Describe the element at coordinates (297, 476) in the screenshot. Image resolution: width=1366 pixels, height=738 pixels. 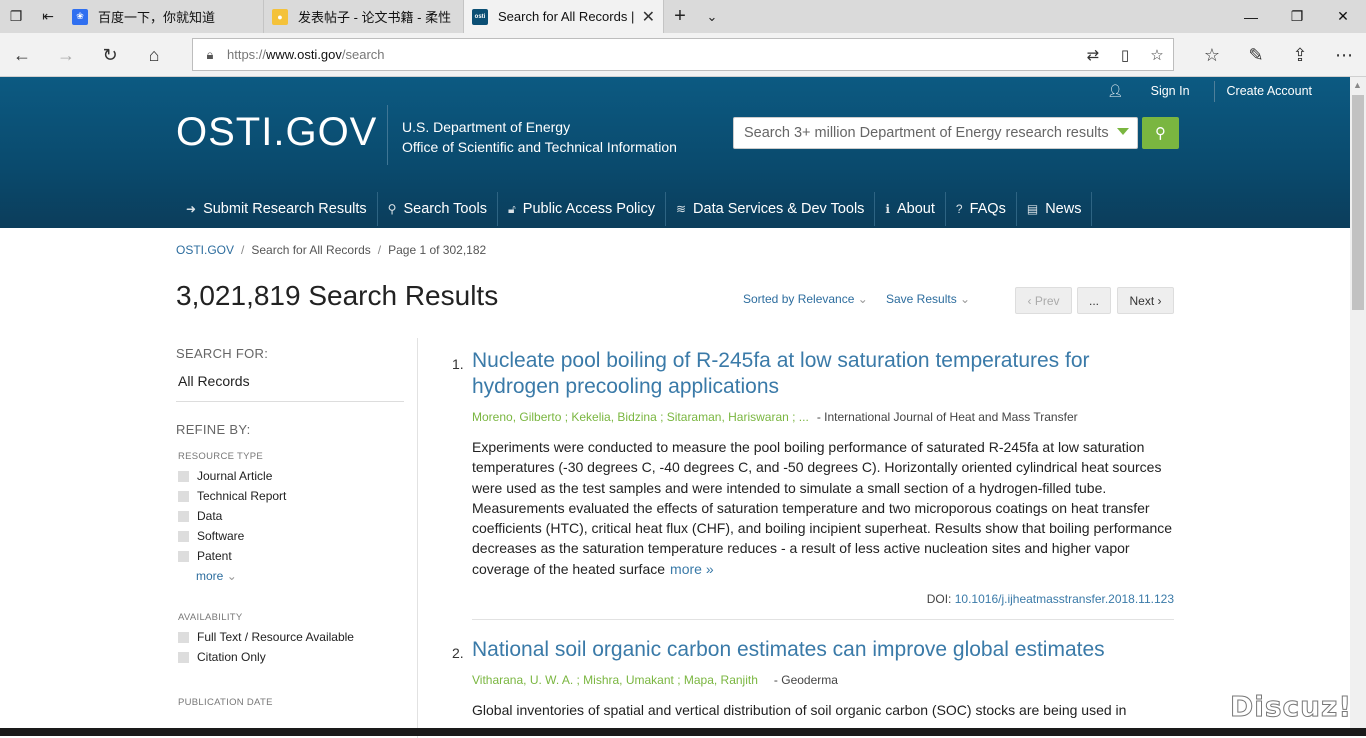
I see `facet-journal-article: Journal Article` at that location.